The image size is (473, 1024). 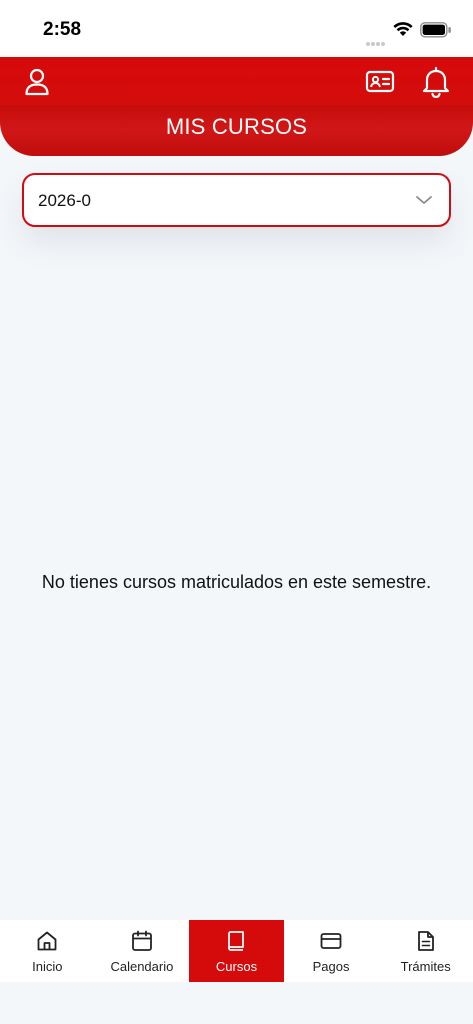 I want to click on document-icon, so click(x=425, y=941).